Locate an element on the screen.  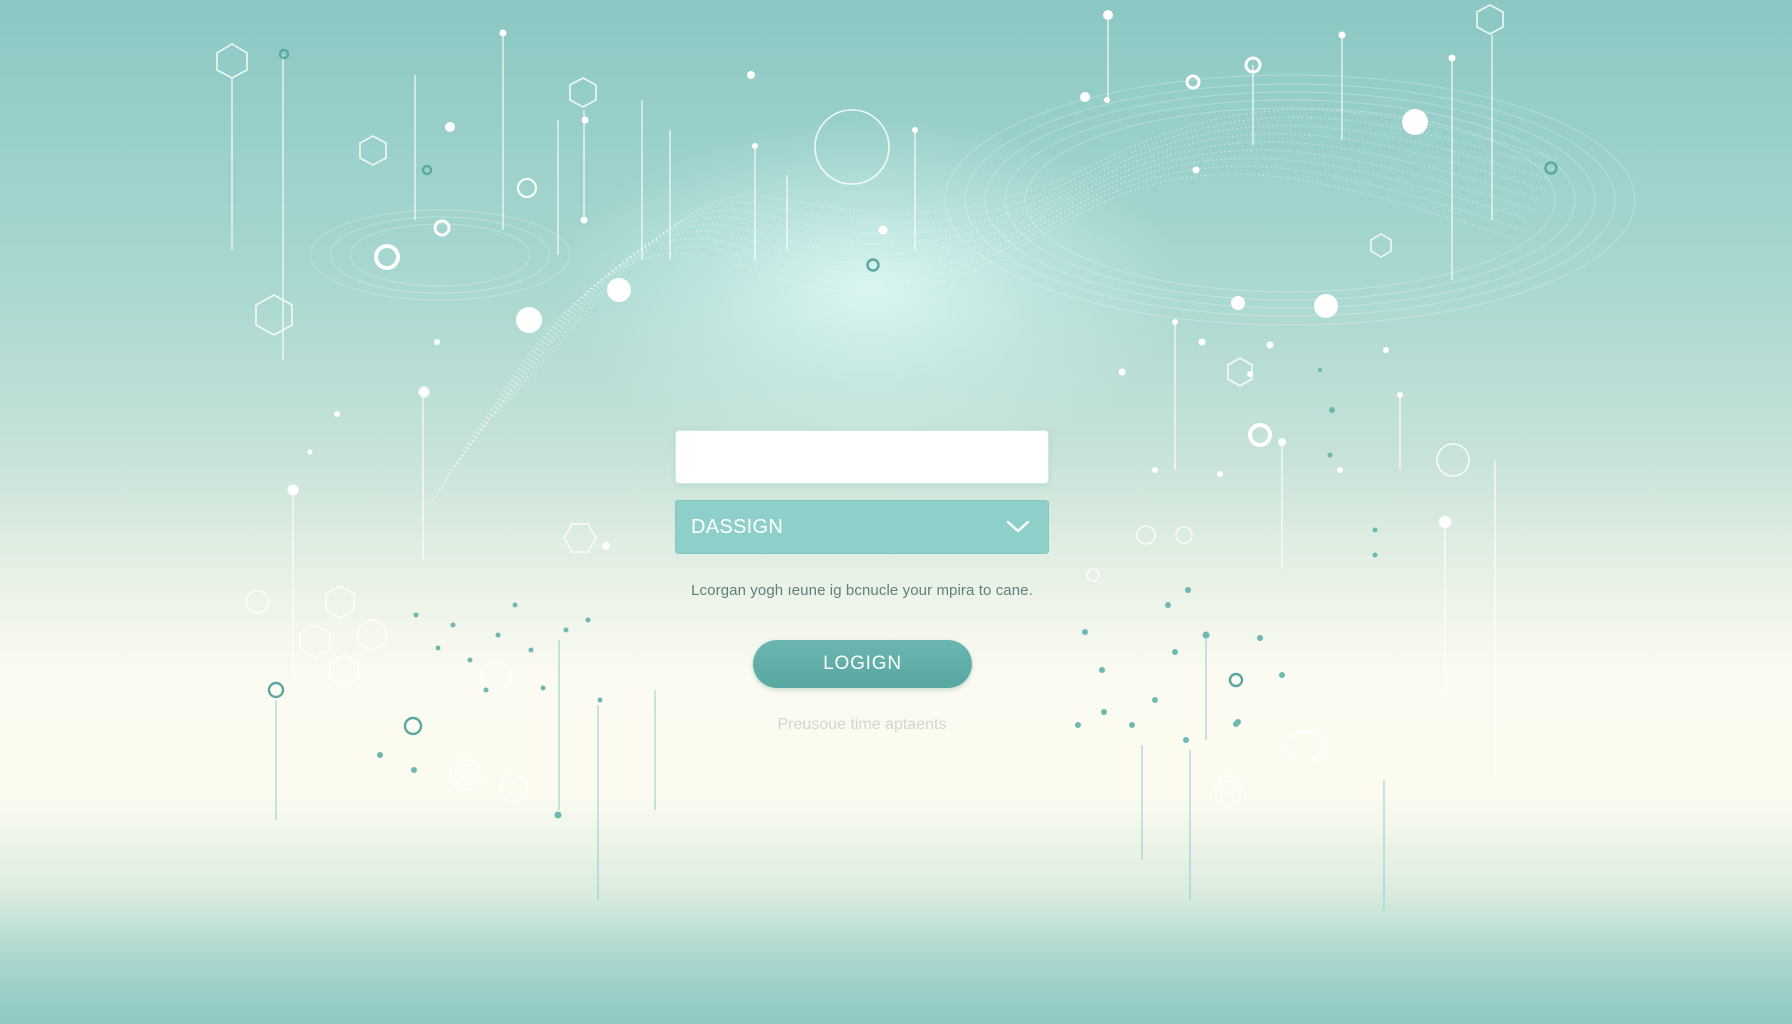
login-button: LOGIGN is located at coordinates (862, 664).